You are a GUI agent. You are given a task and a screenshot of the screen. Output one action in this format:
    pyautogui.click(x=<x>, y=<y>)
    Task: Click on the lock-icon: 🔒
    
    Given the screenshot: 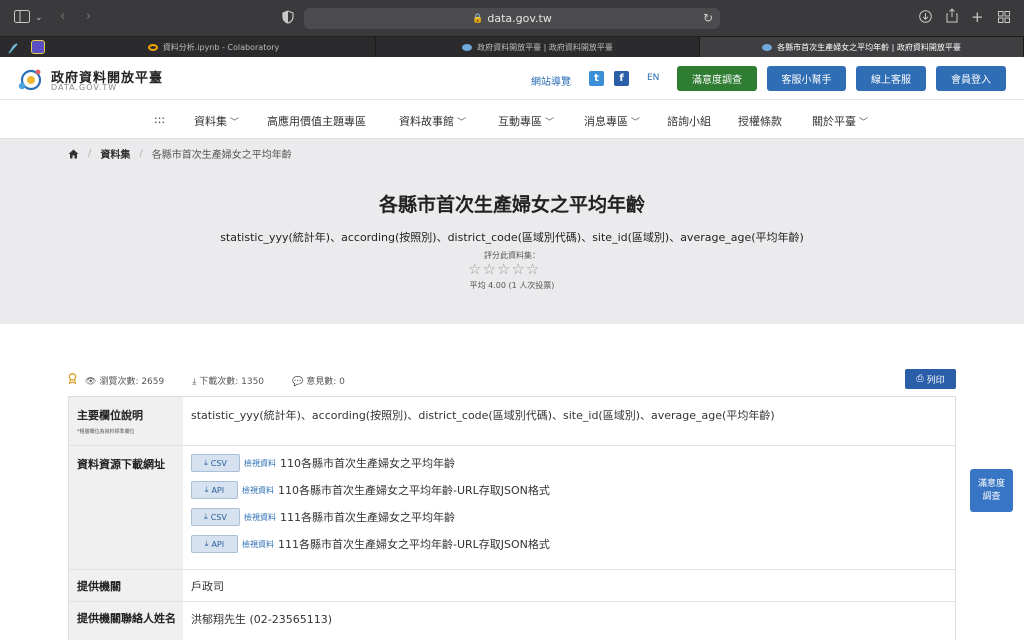 What is the action you would take?
    pyautogui.click(x=478, y=18)
    